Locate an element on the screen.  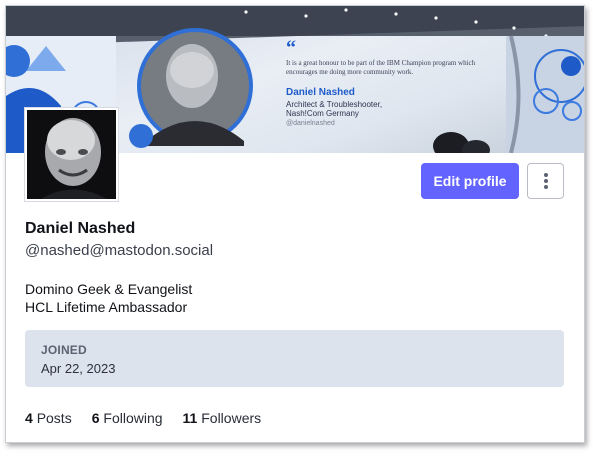
following-count: 6 is located at coordinates (95, 418).